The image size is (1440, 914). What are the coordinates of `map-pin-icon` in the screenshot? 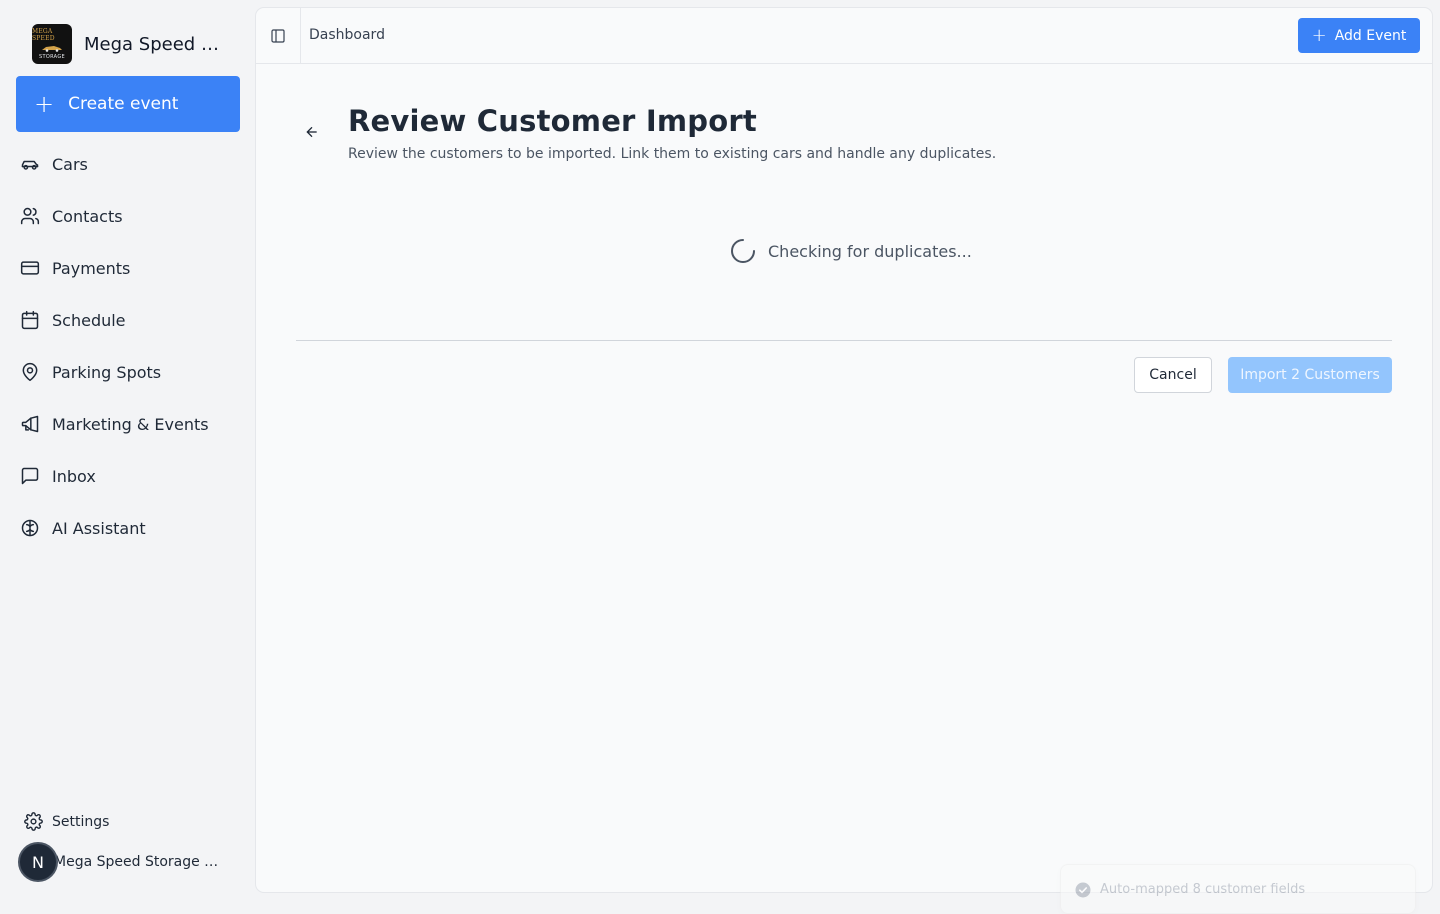 It's located at (30, 372).